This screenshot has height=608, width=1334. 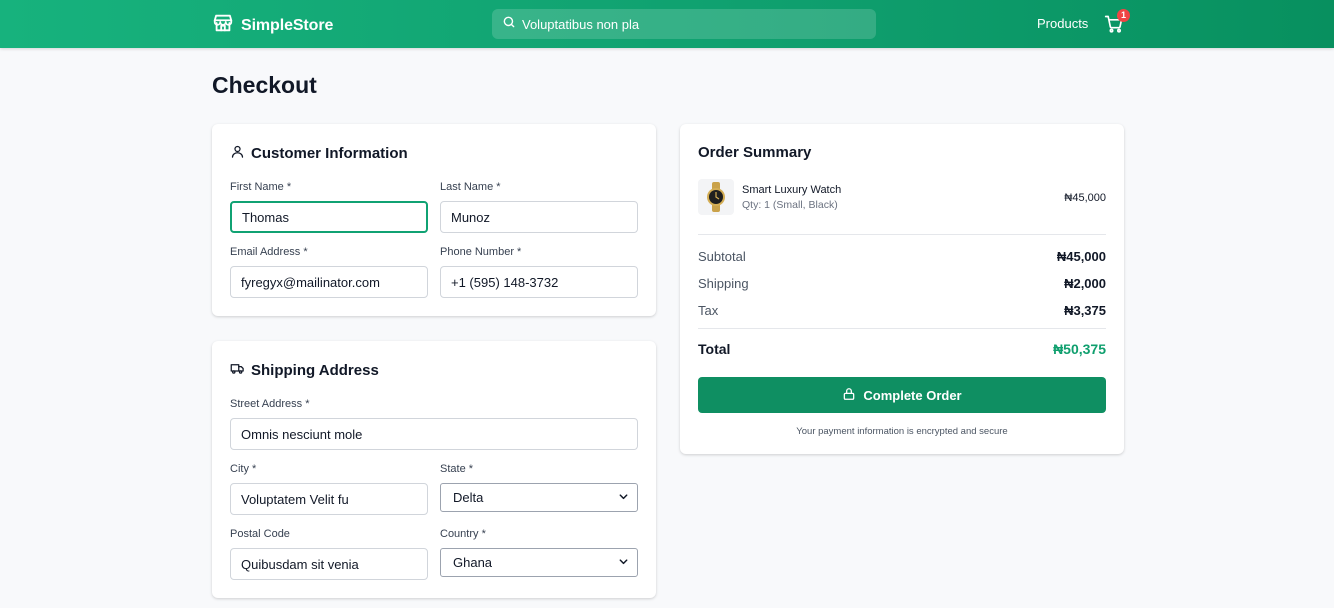 I want to click on product-meta: Qty: 1 (Small, Black), so click(x=790, y=205).